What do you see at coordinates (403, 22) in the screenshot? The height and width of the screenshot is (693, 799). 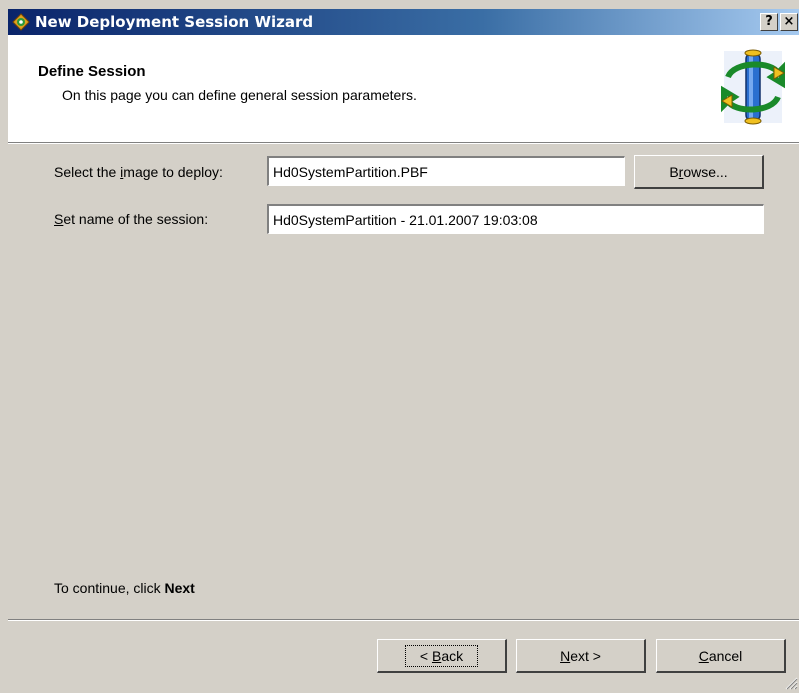 I see `title-bar: New Deployment Session Wizard ? ×` at bounding box center [403, 22].